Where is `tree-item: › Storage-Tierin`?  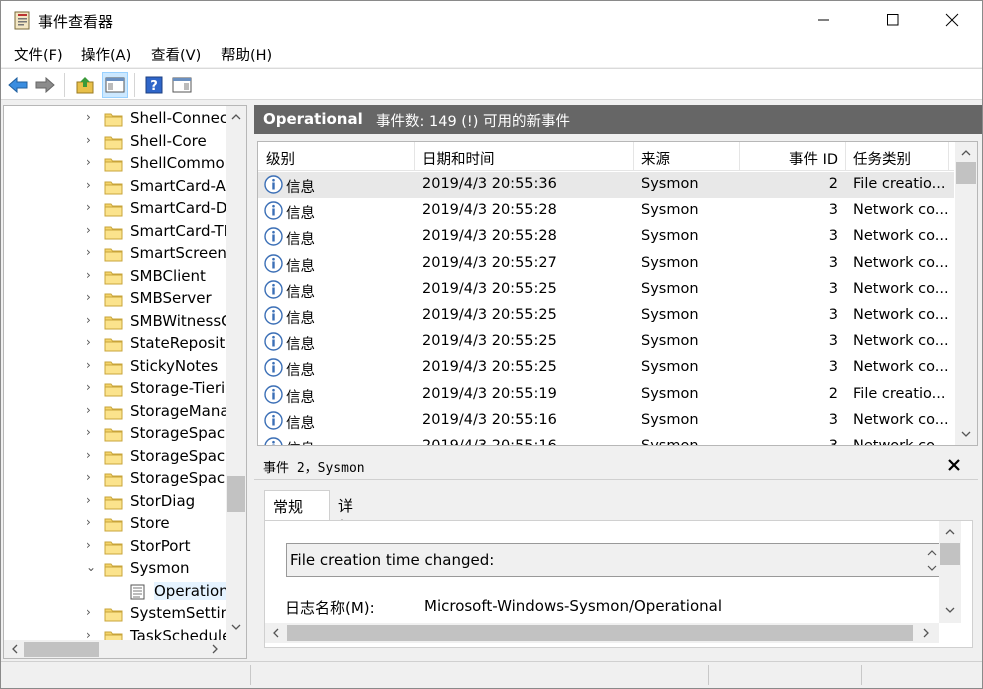 tree-item: › Storage-Tierin is located at coordinates (119, 389).